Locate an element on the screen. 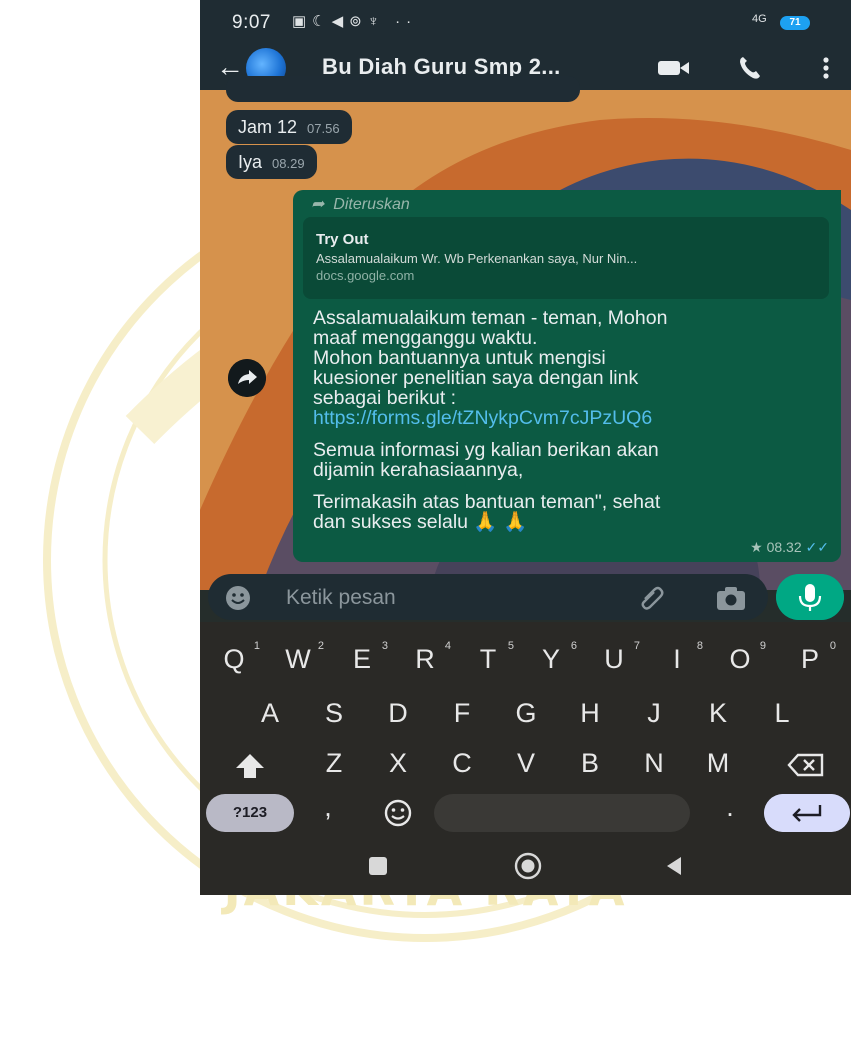 This screenshot has width=851, height=1050. read-receipt-icon: ✓✓ is located at coordinates (817, 547).